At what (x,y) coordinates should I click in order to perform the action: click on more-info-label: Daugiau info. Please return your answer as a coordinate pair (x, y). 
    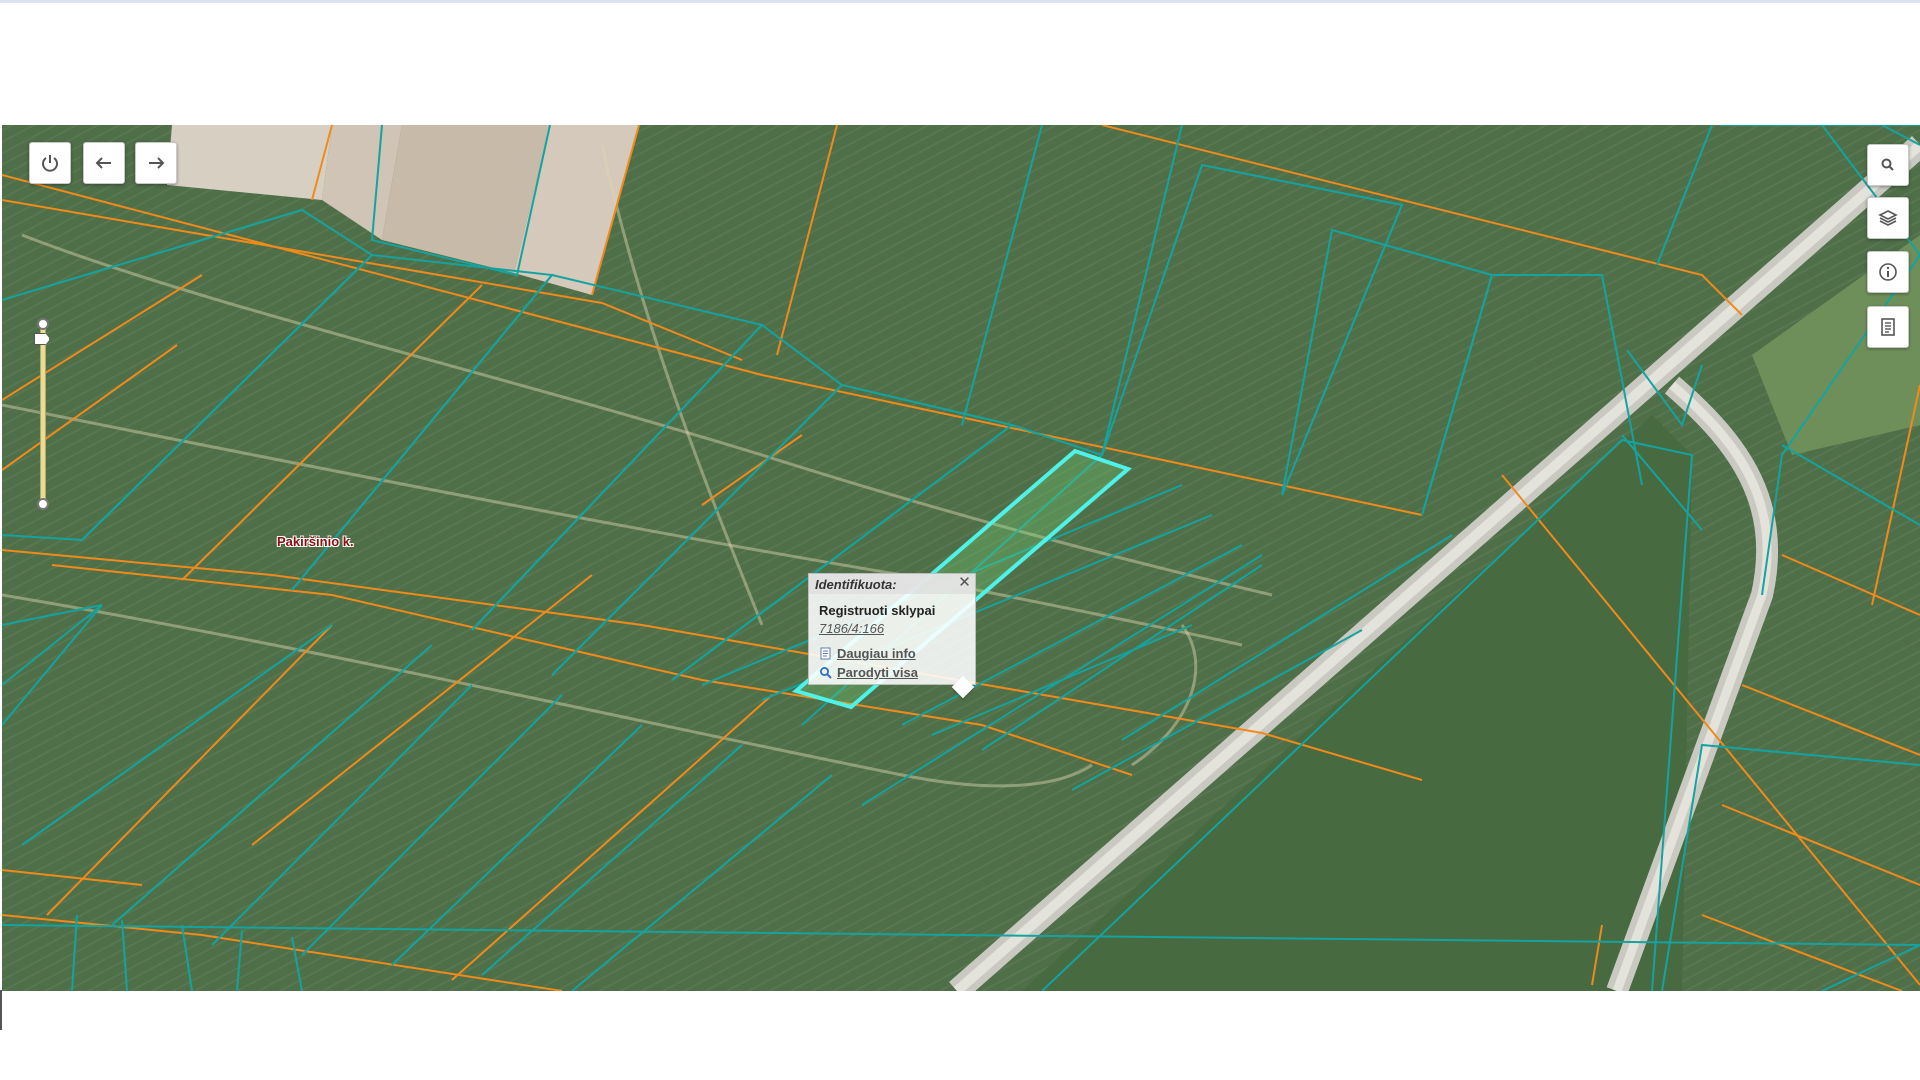
    Looking at the image, I should click on (876, 653).